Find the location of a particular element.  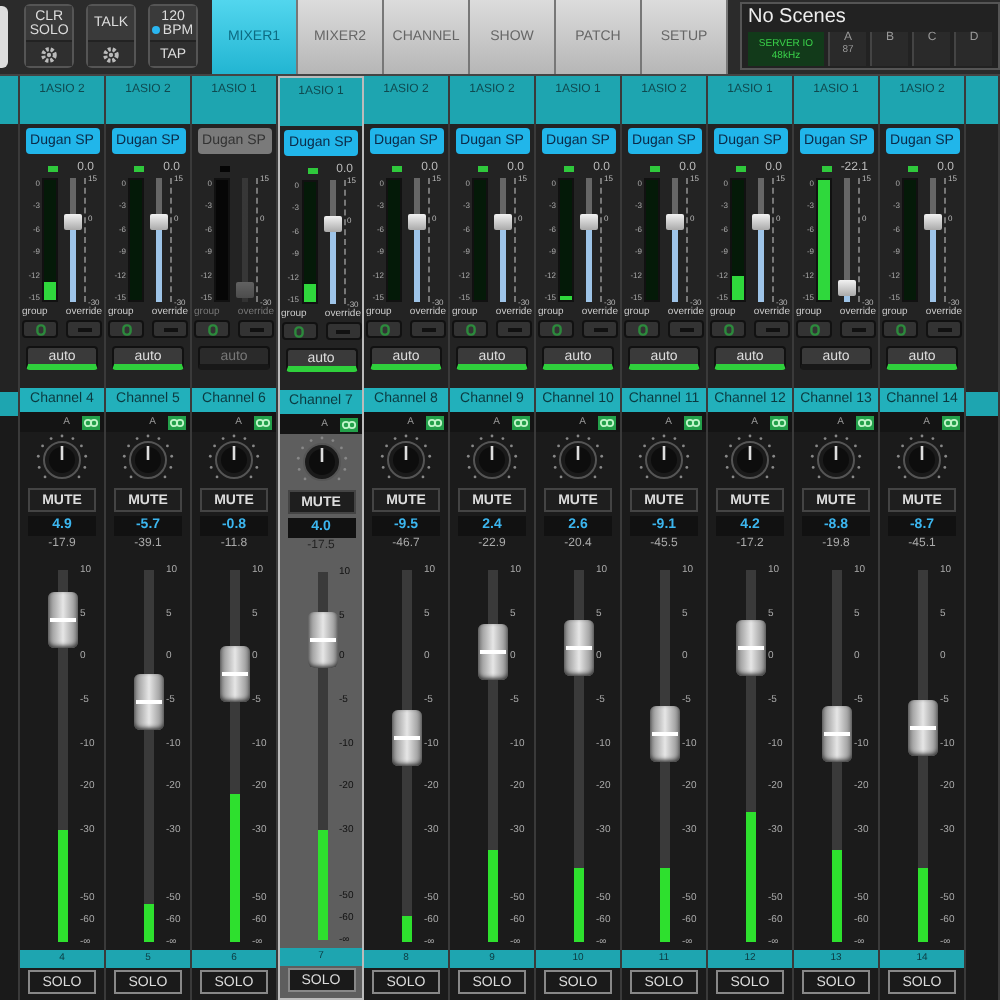

tempo-led-icon is located at coordinates (156, 30).